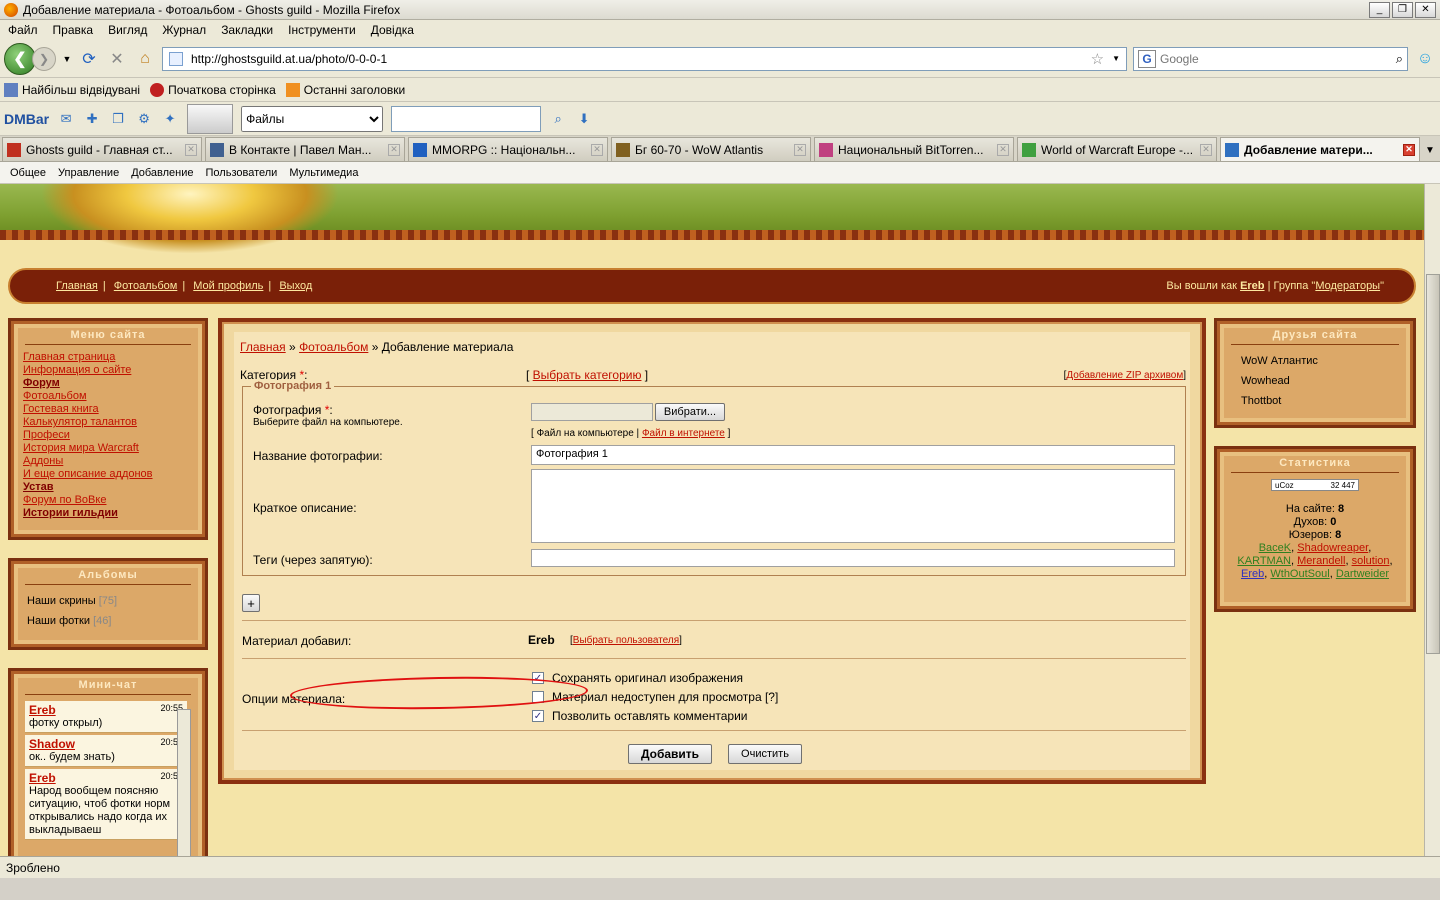  I want to click on nav-link-logout: Выход, so click(295, 286).